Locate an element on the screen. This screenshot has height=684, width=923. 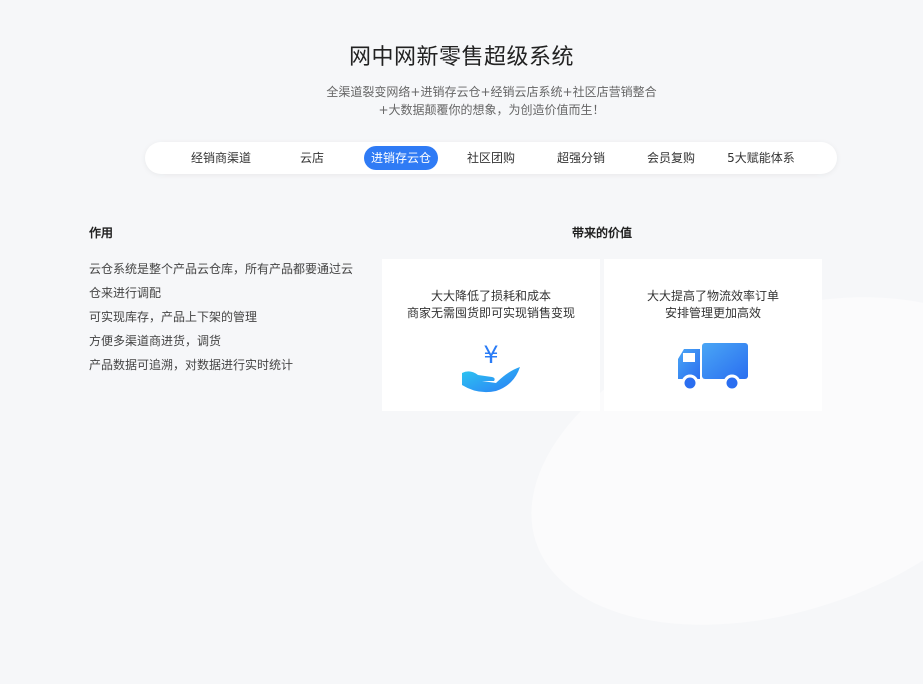
feature-tab-bar: 经销商渠道 云店 进销存云仓 社区团购 超强分销 会员复购 5大赋能体系 is located at coordinates (491, 158).